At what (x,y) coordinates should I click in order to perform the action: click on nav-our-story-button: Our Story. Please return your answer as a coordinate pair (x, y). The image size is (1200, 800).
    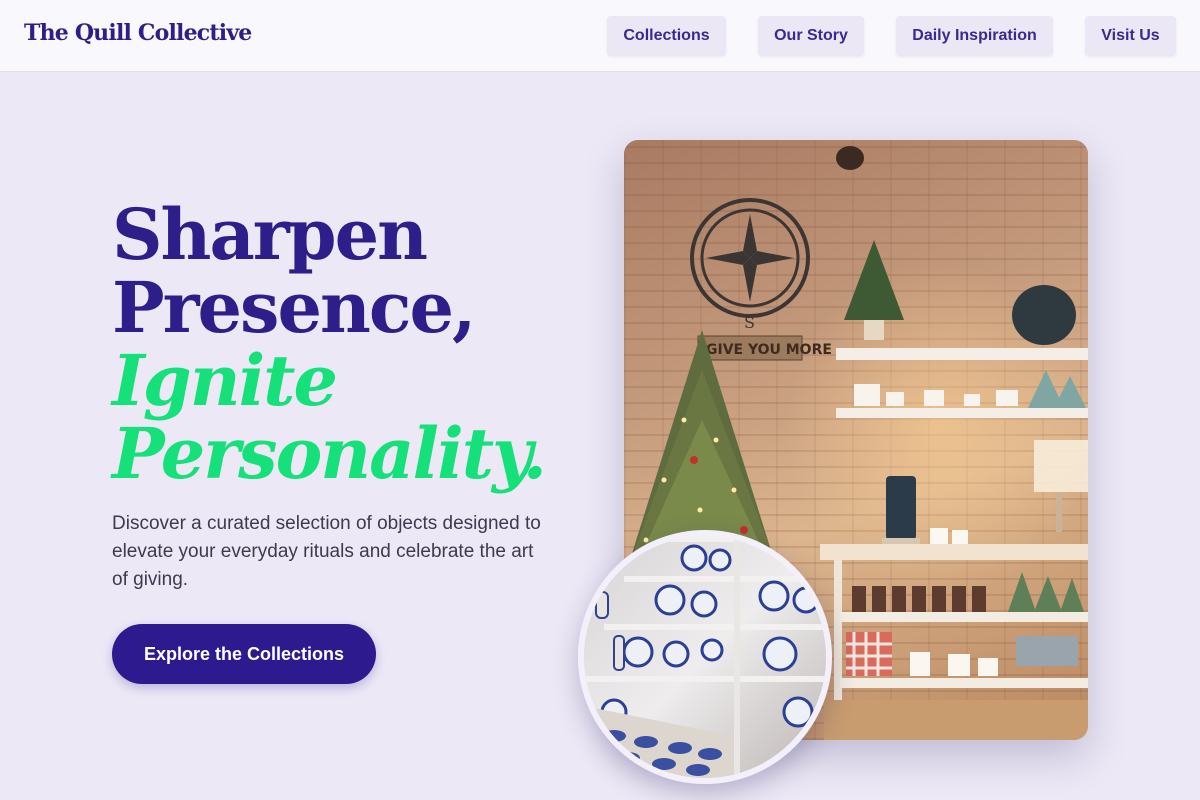
    Looking at the image, I should click on (811, 36).